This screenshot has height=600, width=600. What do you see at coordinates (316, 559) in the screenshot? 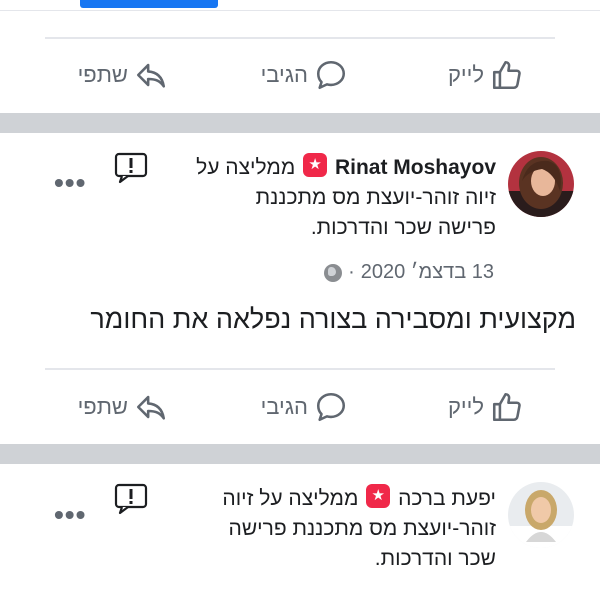
I see `recommended-page-line: שכר והדרכות.` at bounding box center [316, 559].